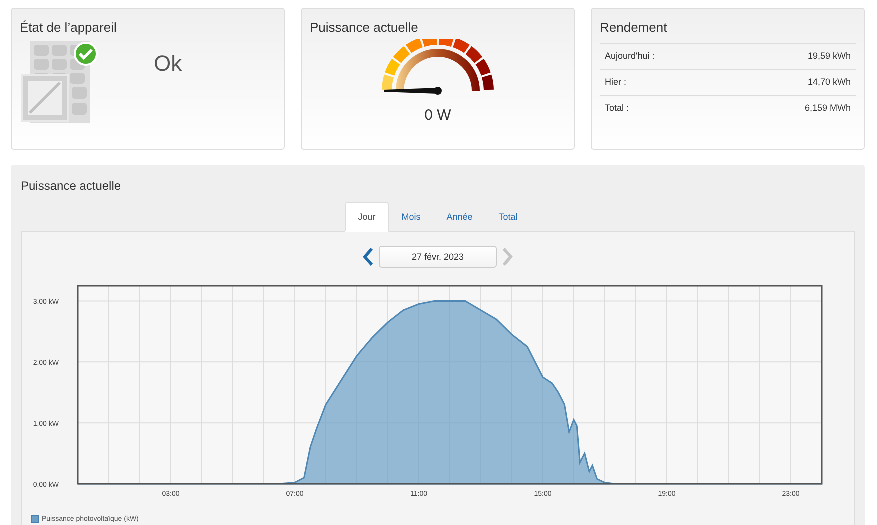  Describe the element at coordinates (168, 64) in the screenshot. I see `status-text: Ok` at that location.